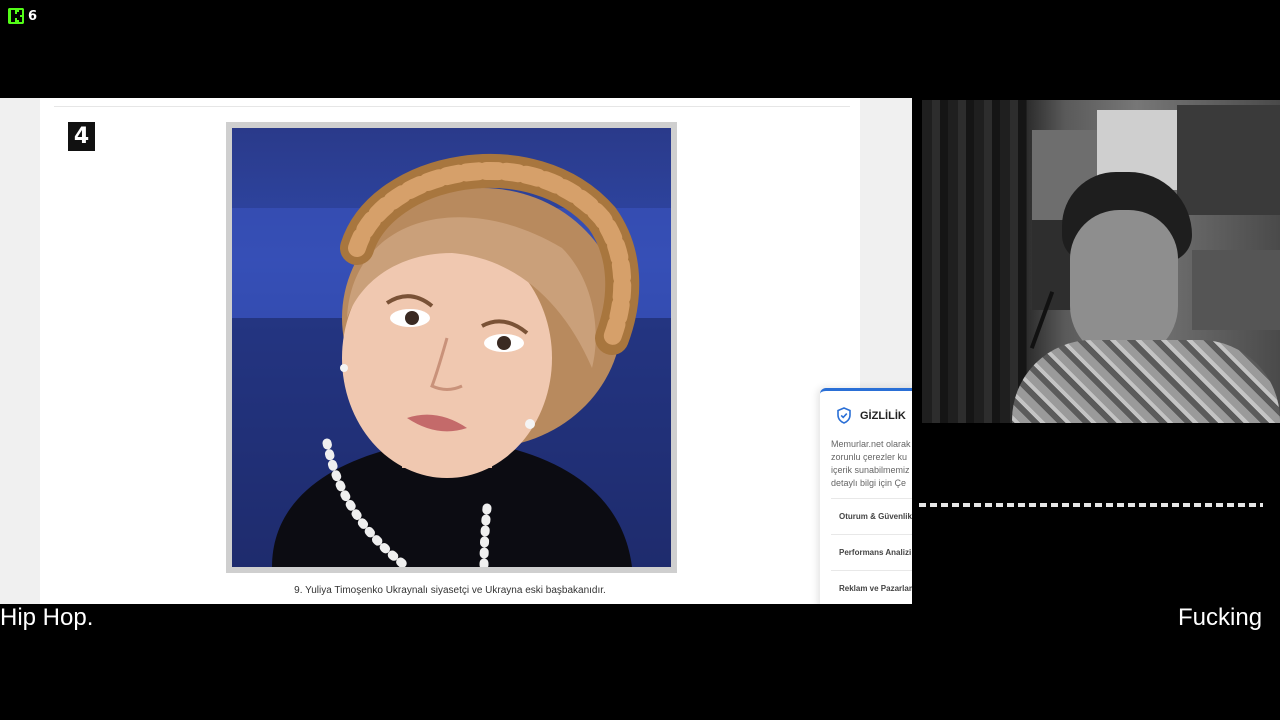  Describe the element at coordinates (869, 457) in the screenshot. I see `privacy-text-line: zorunlu çerezler ku` at that location.